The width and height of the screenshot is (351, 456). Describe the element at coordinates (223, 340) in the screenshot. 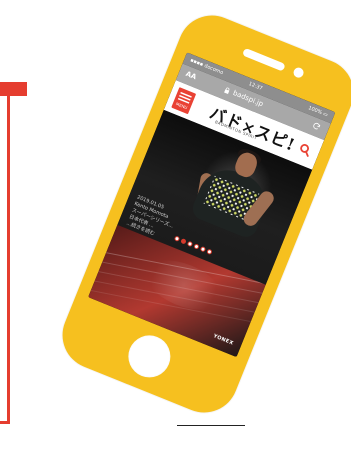

I see `banner-brand-label: YONEX` at that location.